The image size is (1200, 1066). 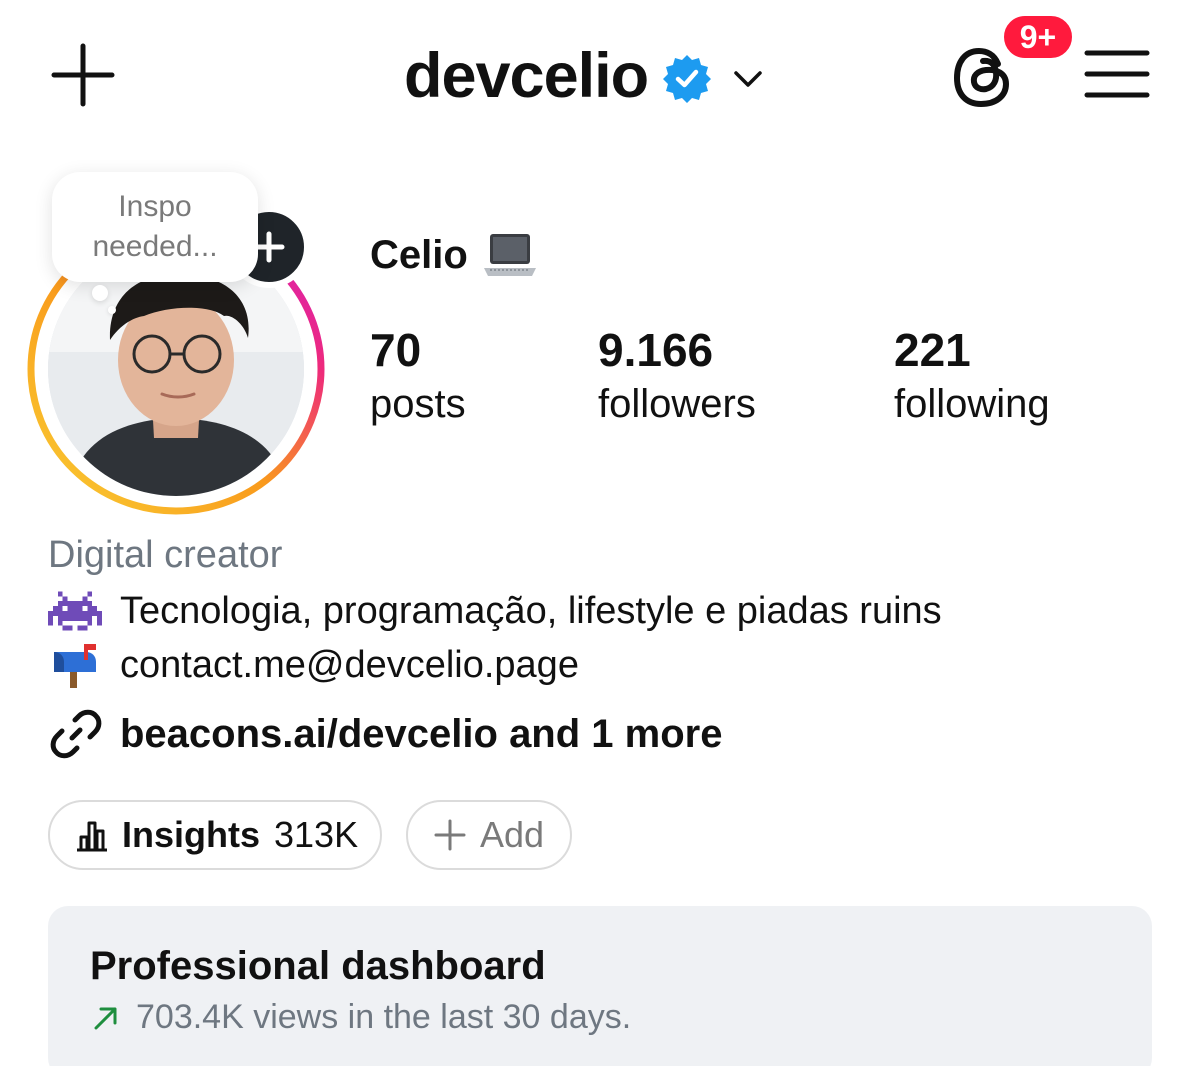 What do you see at coordinates (512, 834) in the screenshot?
I see `add-label: Add` at bounding box center [512, 834].